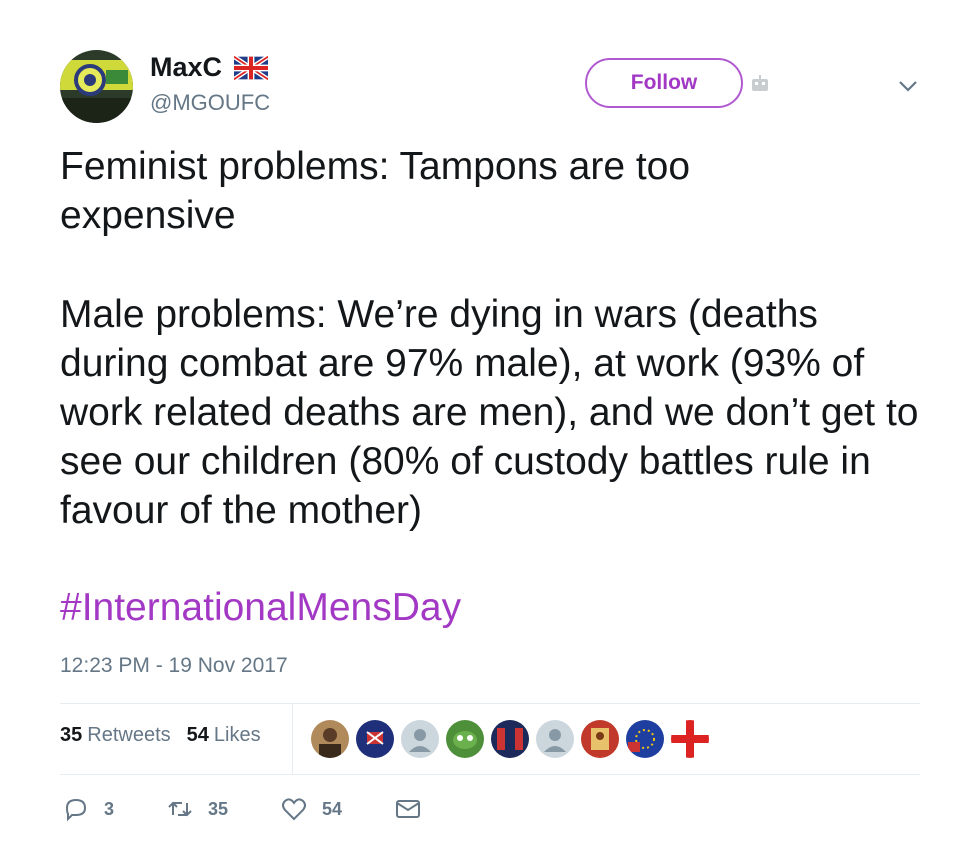 The width and height of the screenshot is (980, 865). Describe the element at coordinates (268, 809) in the screenshot. I see `tweet-actions: 3 35 54` at that location.